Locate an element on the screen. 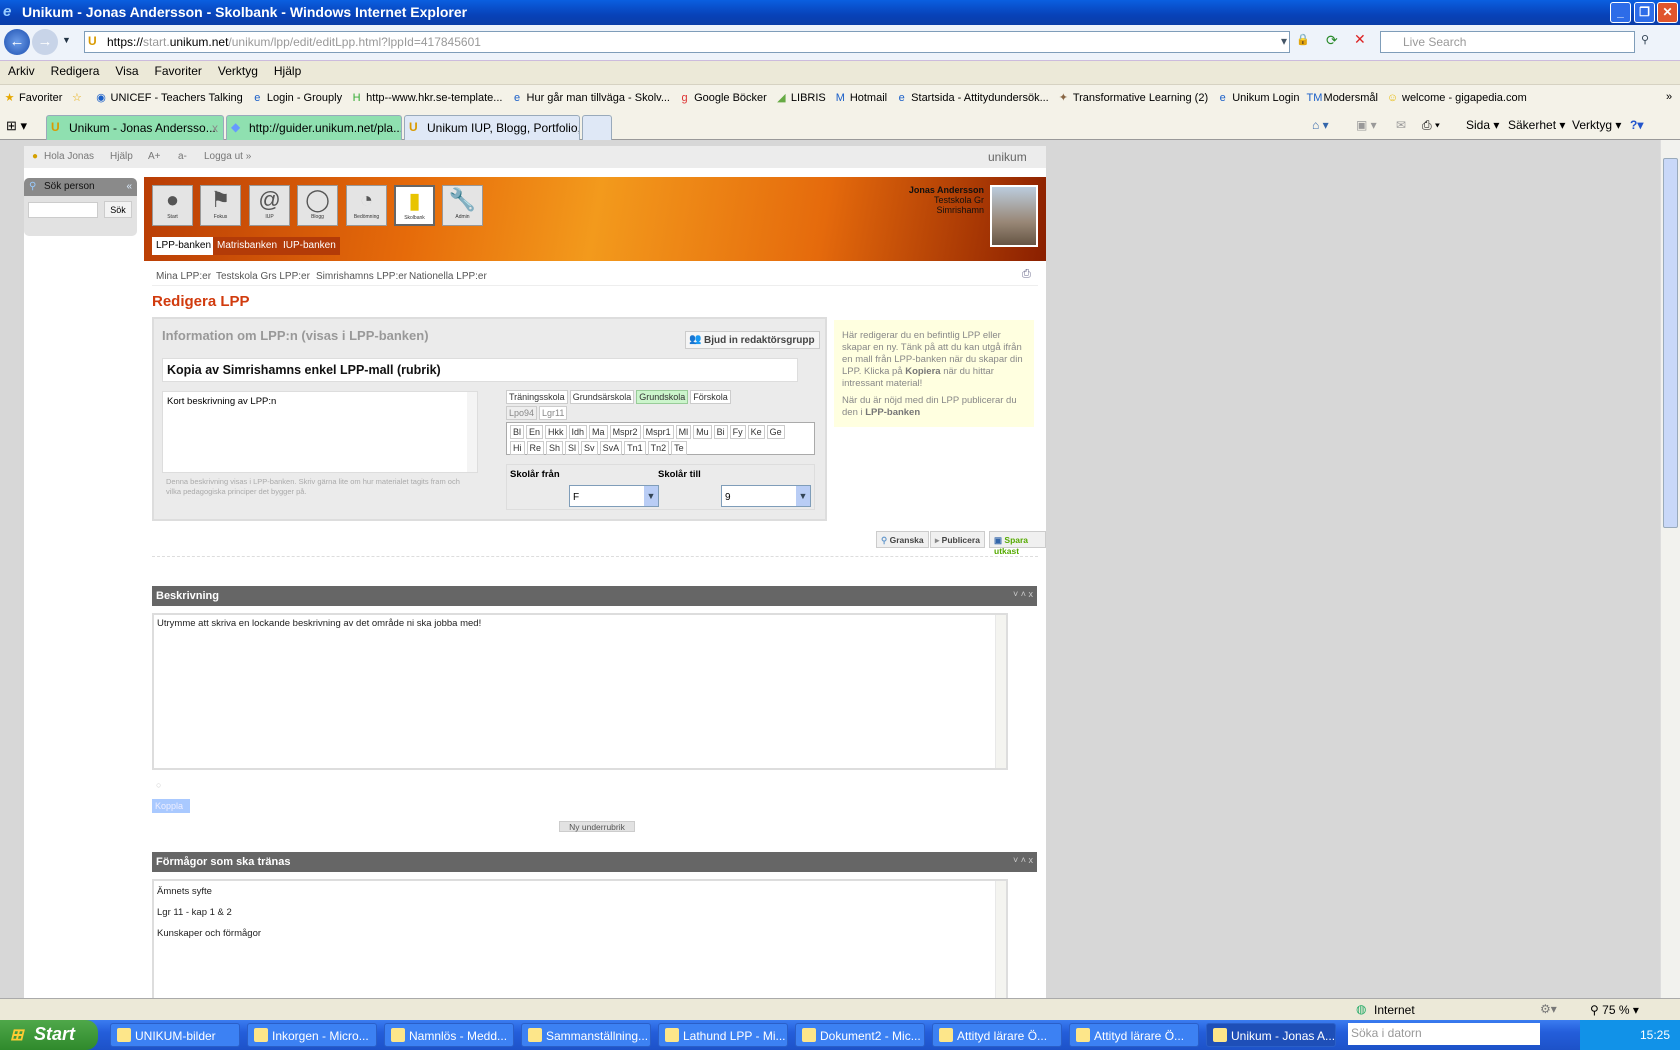 This screenshot has width=1680, height=1050. subject-chip: Bi is located at coordinates (720, 432).